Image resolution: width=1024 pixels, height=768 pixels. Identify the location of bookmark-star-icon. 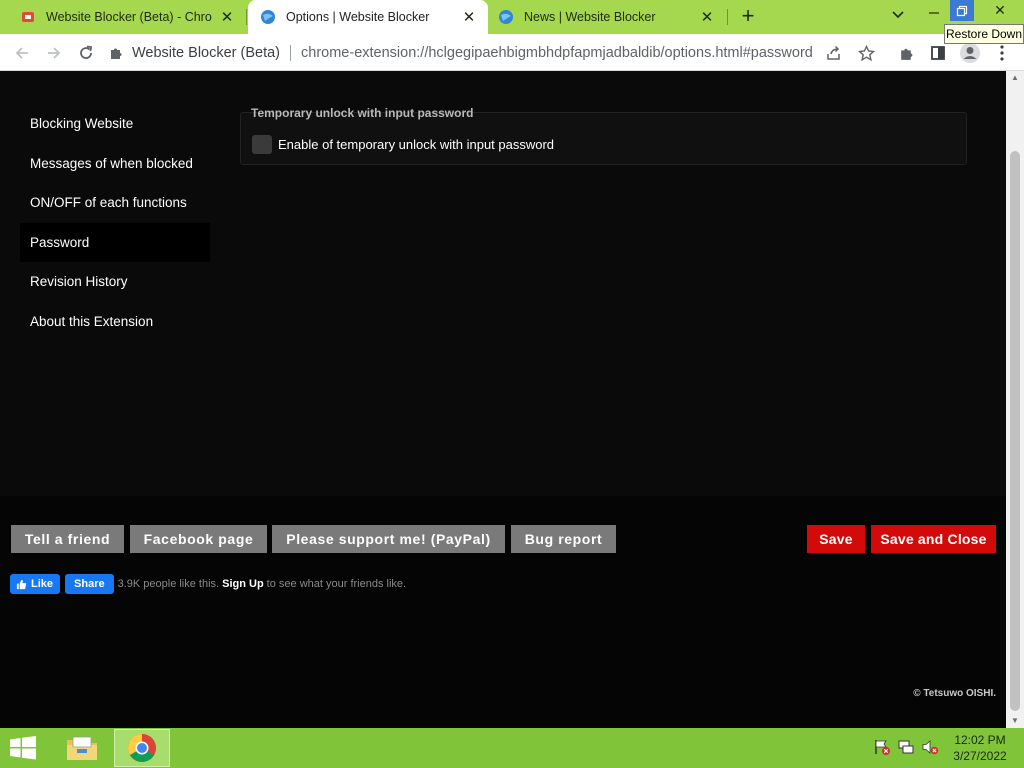
(866, 53).